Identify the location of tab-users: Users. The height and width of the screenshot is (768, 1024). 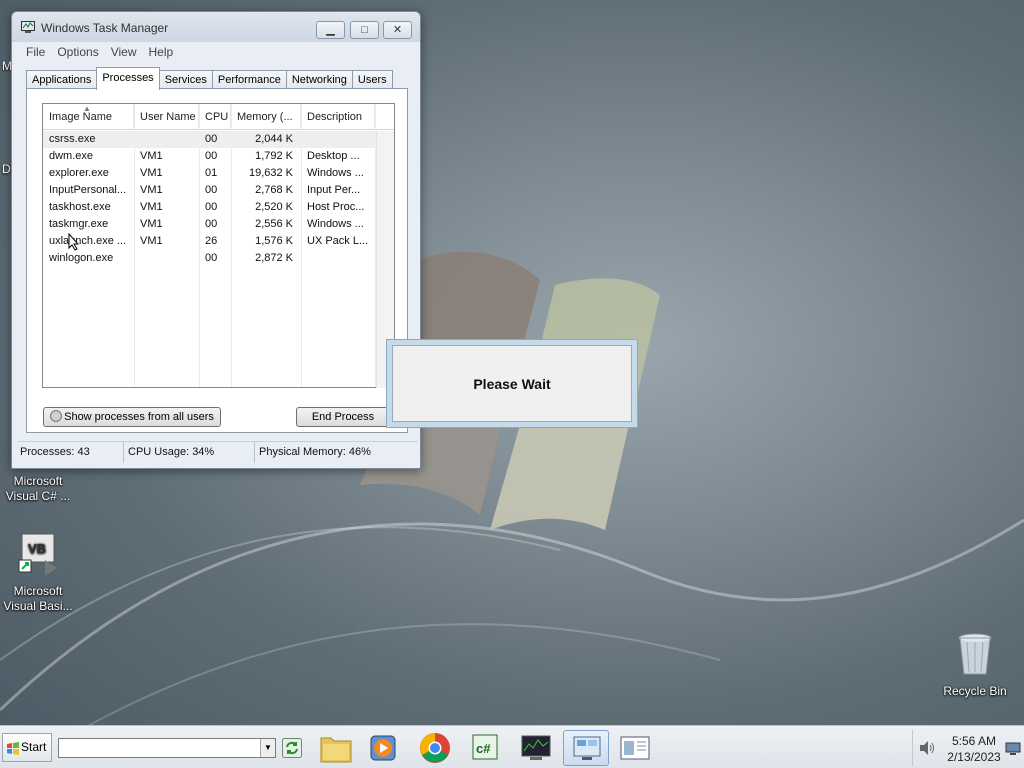
(372, 79).